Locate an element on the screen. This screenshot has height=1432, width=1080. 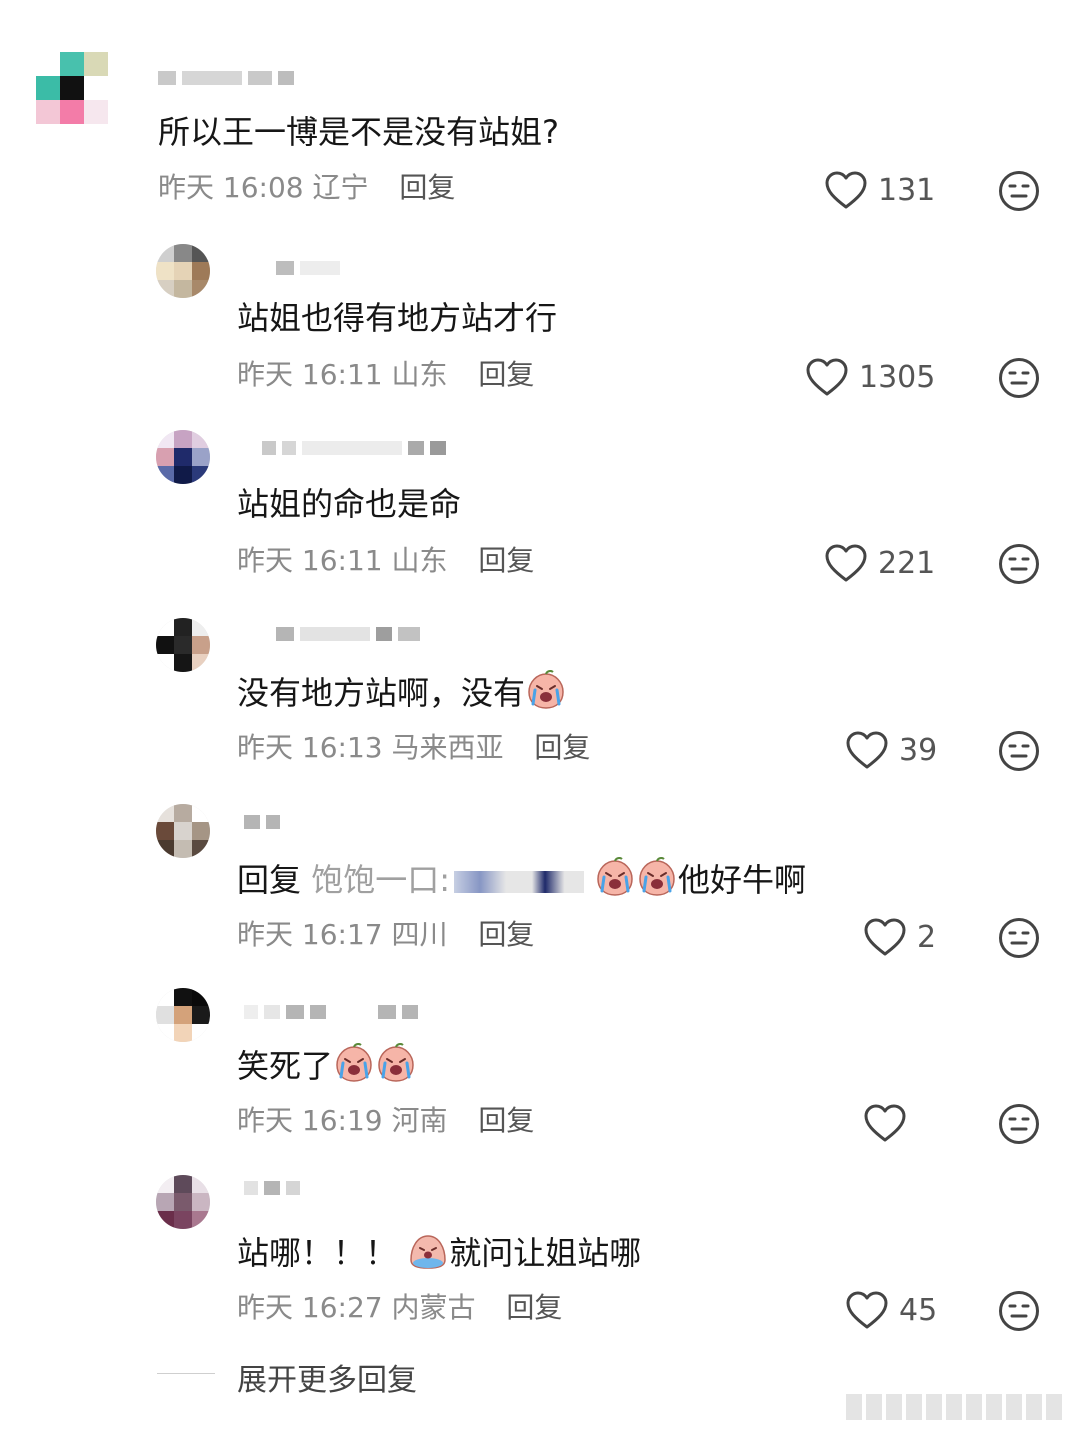
like-button: 221 is located at coordinates (879, 563).